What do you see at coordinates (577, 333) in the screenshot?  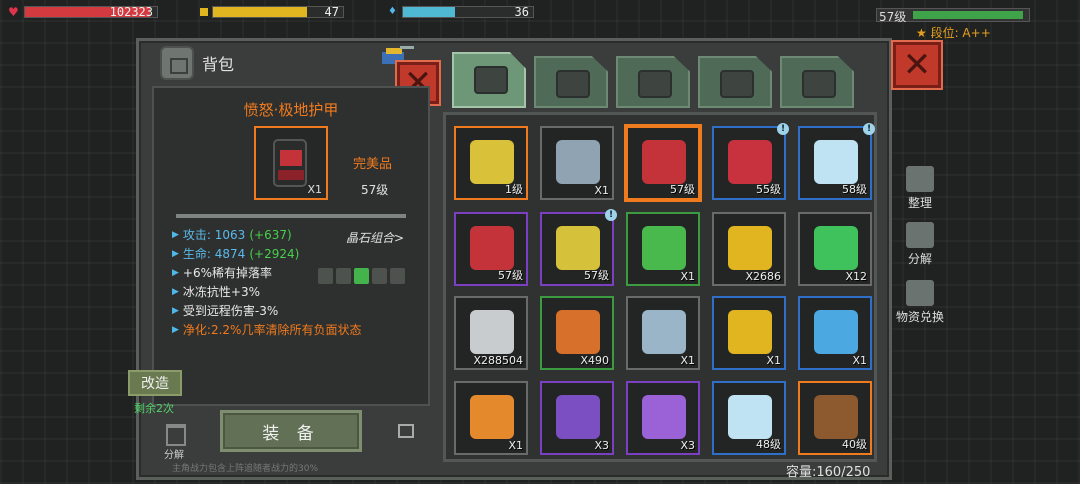 I see `inventory-slot: X490` at bounding box center [577, 333].